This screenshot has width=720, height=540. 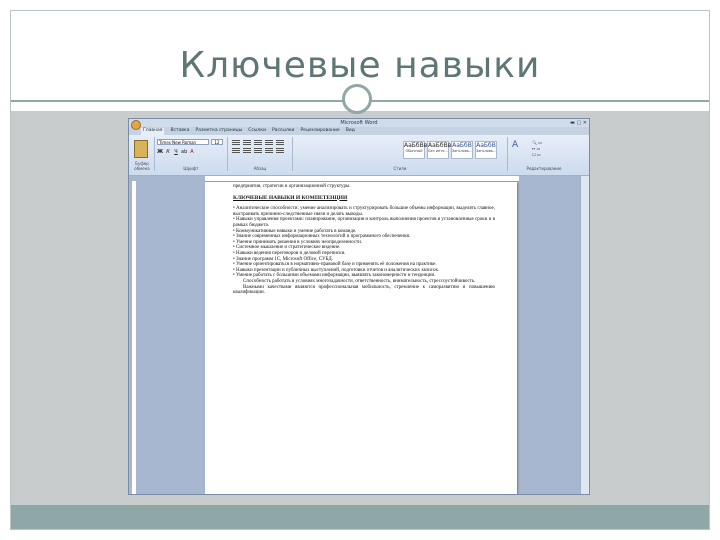 I want to click on clipboard-group: Буфер обмена, so click(x=142, y=154).